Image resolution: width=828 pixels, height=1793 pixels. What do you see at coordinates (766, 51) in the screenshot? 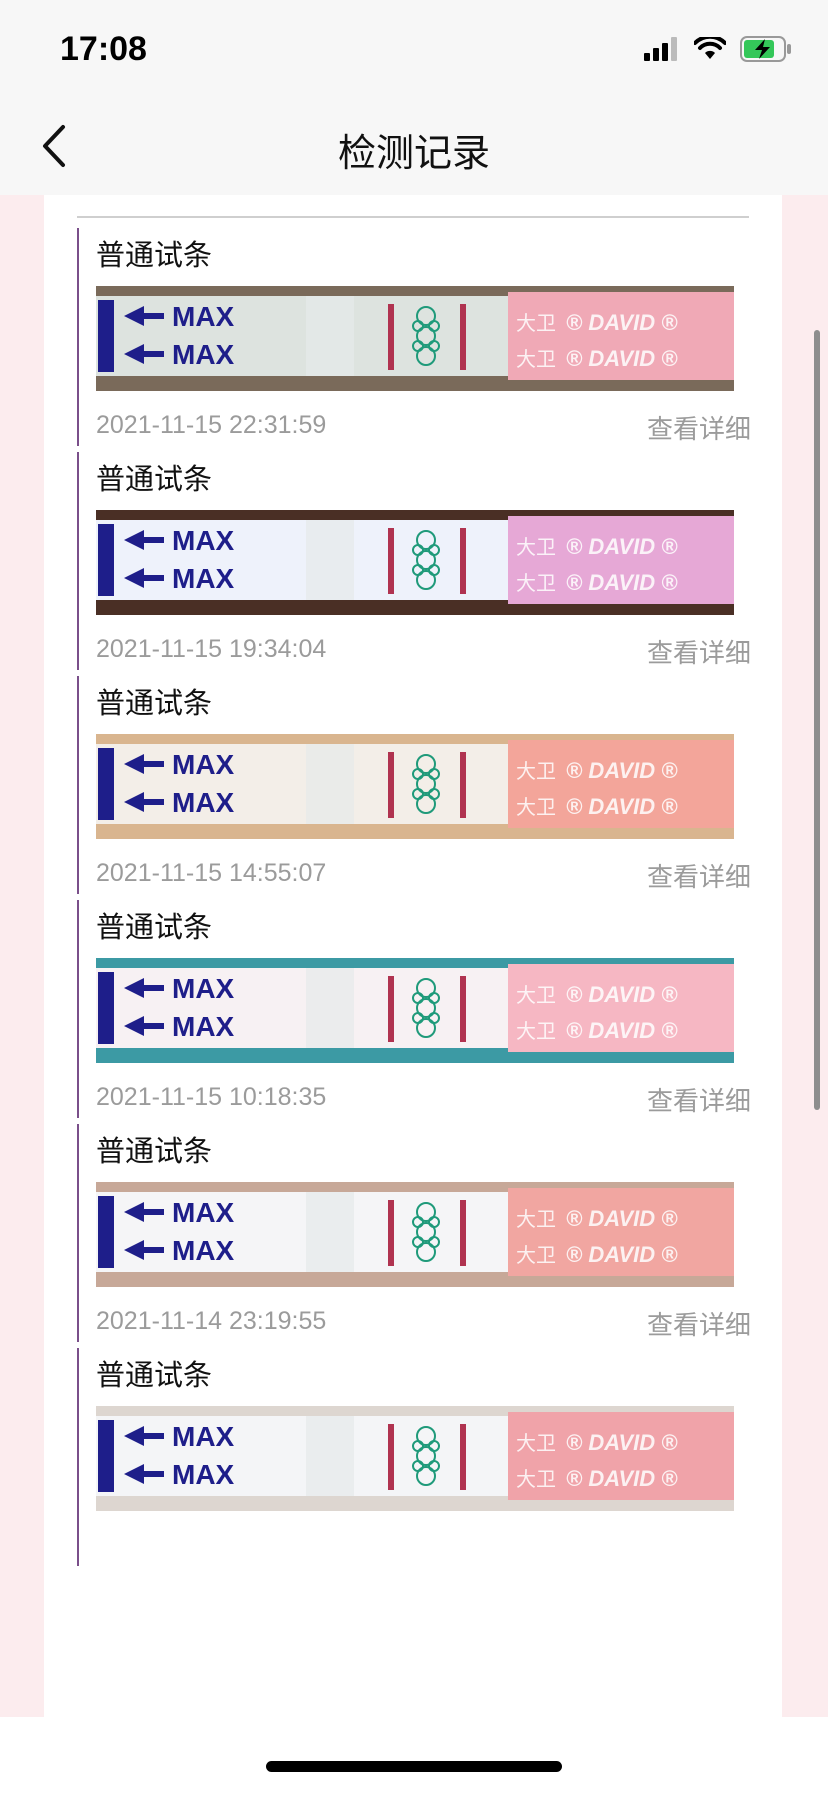
I see `battery-charging-icon` at bounding box center [766, 51].